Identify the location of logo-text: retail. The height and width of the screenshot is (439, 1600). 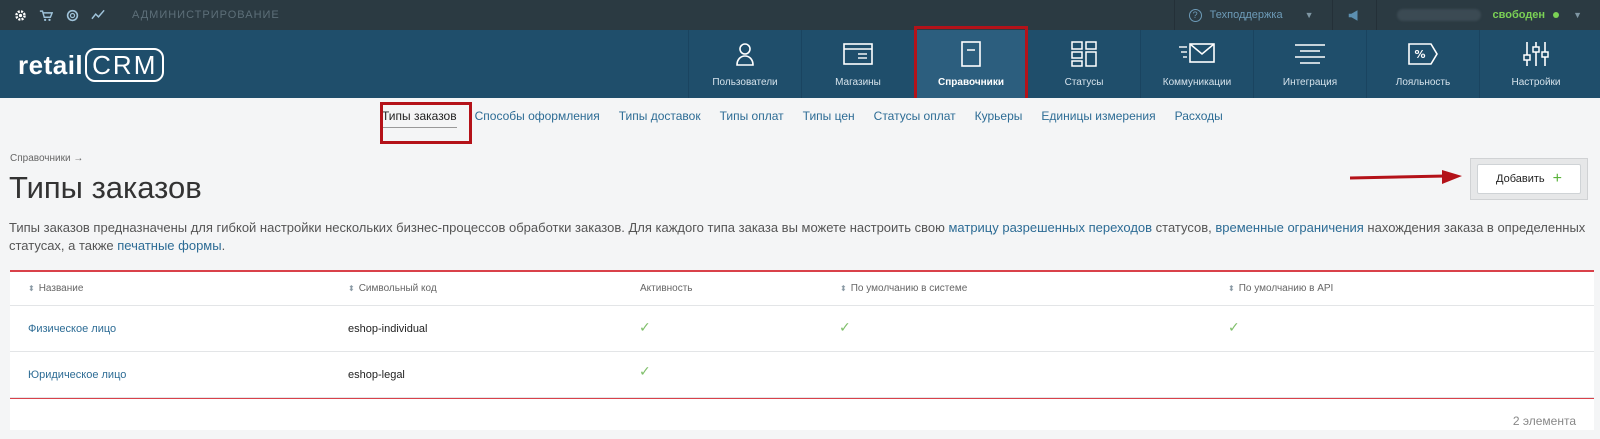
(51, 65).